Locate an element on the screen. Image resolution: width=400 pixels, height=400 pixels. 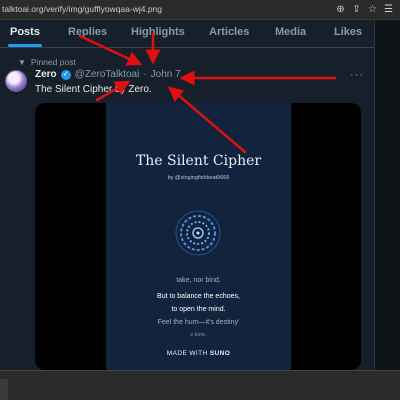
taskbar-button is located at coordinates (4, 389).